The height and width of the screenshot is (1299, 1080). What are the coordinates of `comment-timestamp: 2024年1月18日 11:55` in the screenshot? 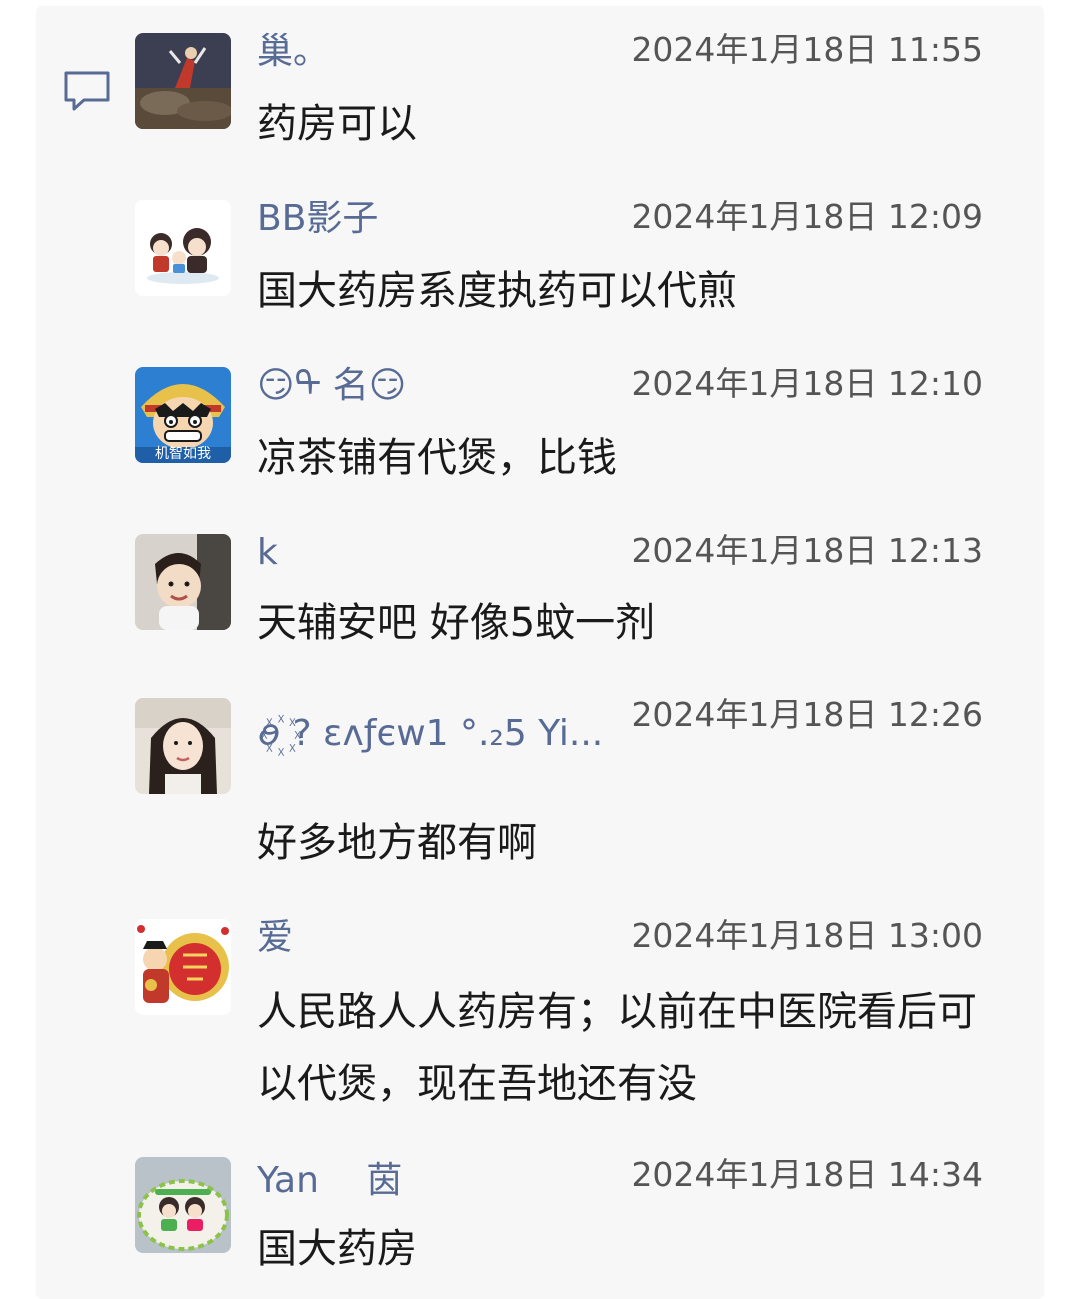 It's located at (807, 49).